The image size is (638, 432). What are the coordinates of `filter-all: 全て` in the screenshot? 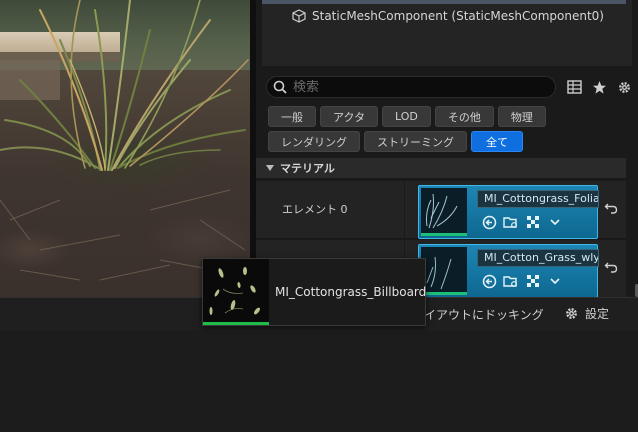 It's located at (497, 141).